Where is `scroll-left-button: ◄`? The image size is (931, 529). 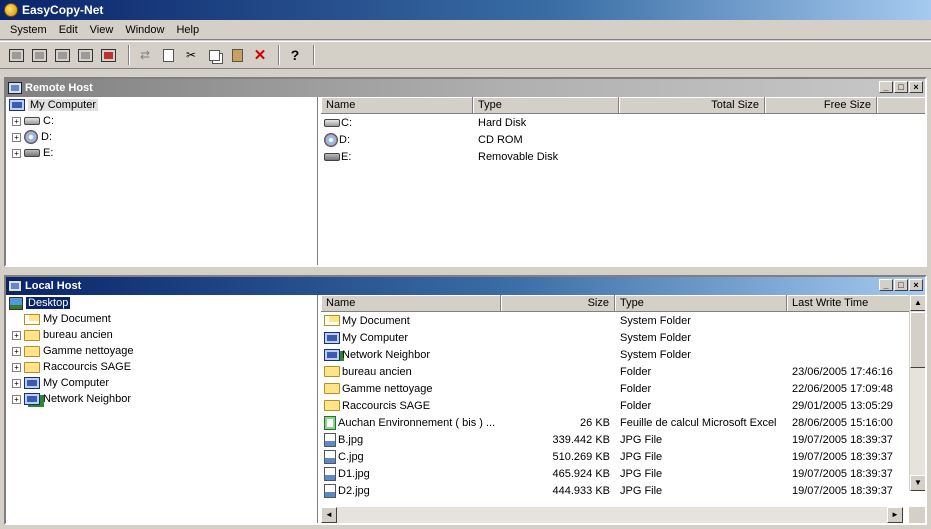
scroll-left-button: ◄ is located at coordinates (329, 515).